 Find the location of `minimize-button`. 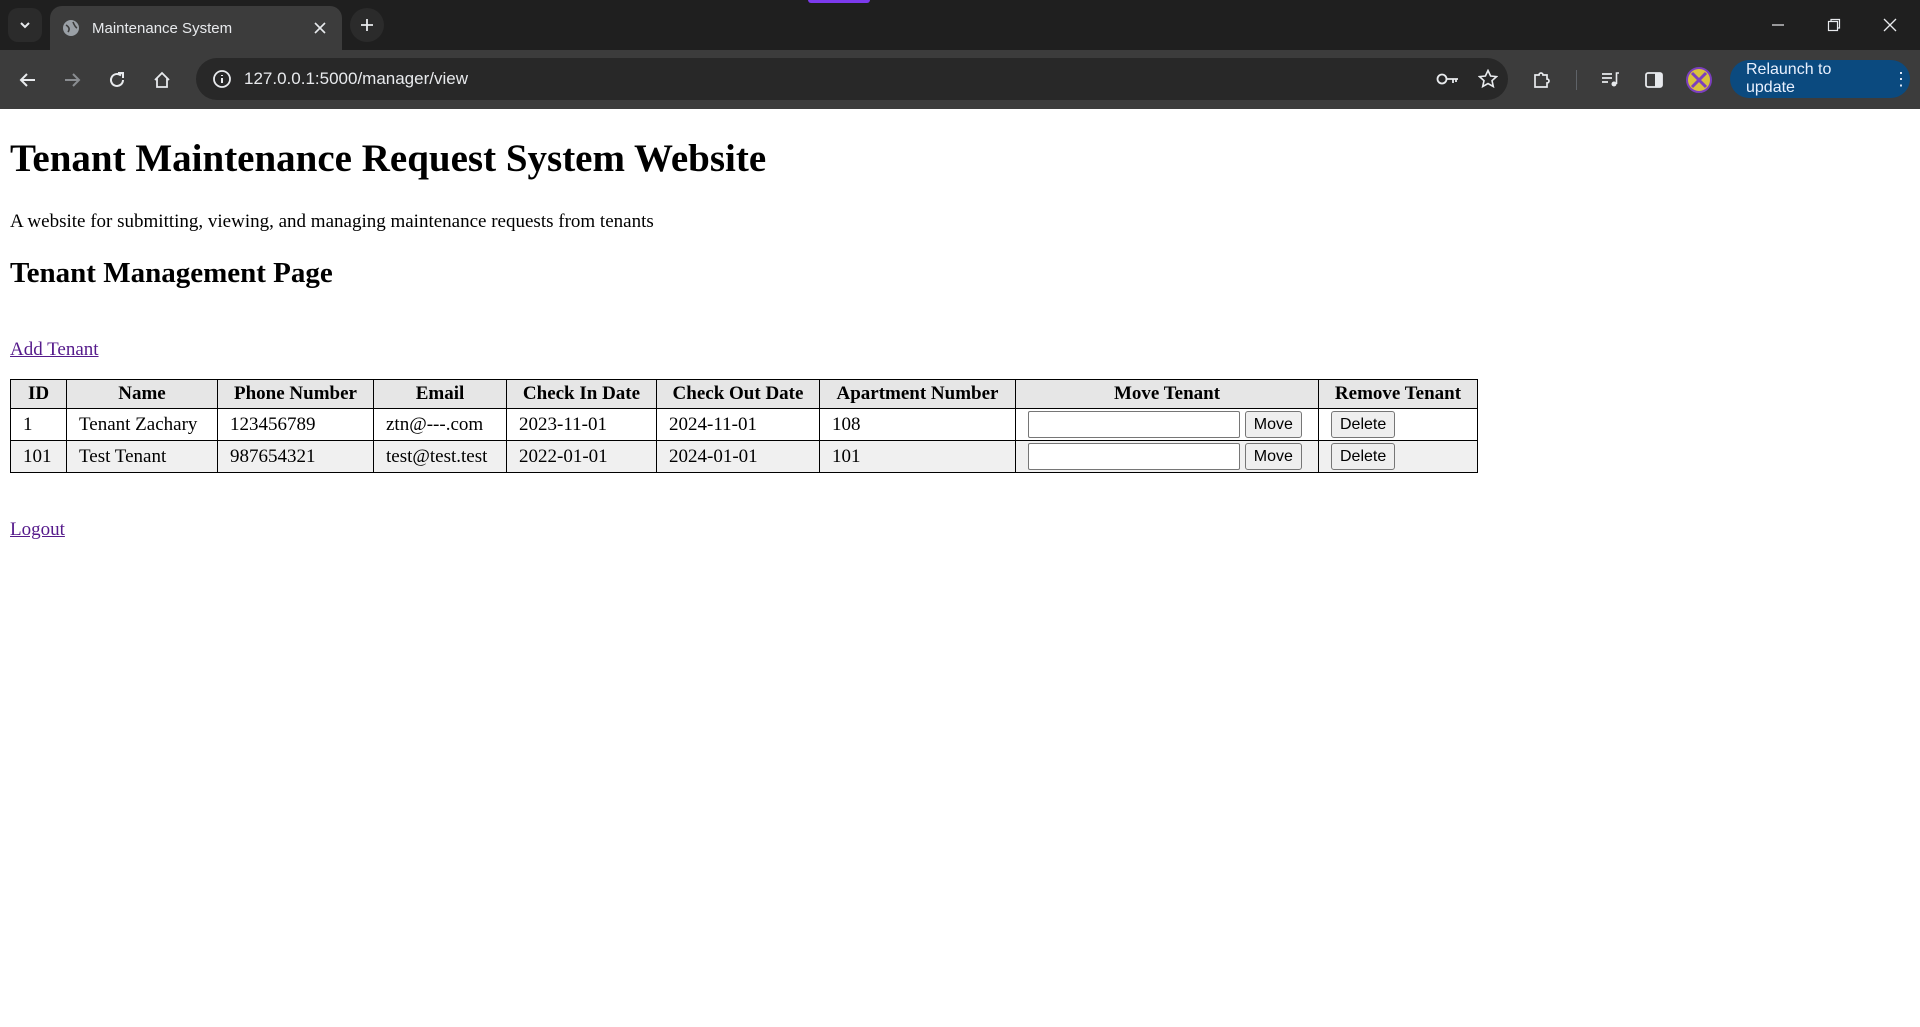

minimize-button is located at coordinates (1778, 25).